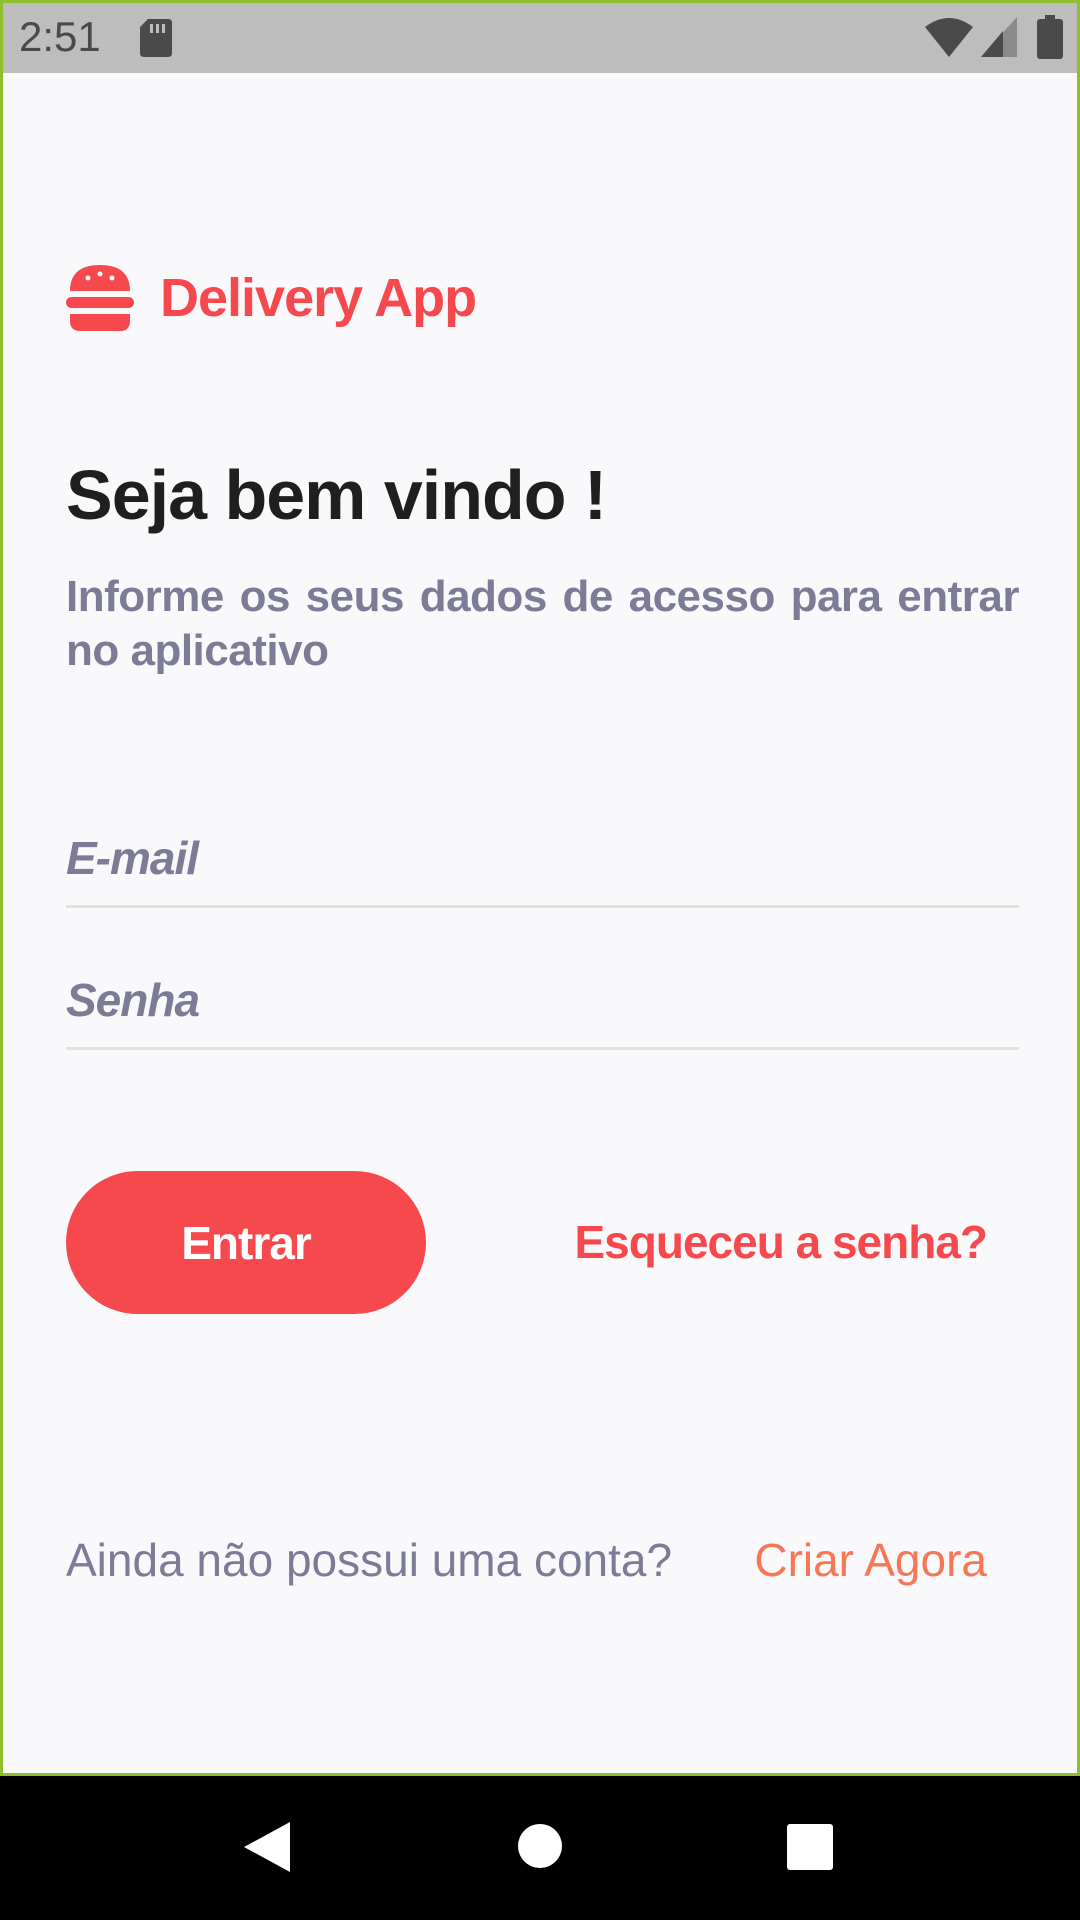  What do you see at coordinates (949, 37) in the screenshot?
I see `wifi-icon` at bounding box center [949, 37].